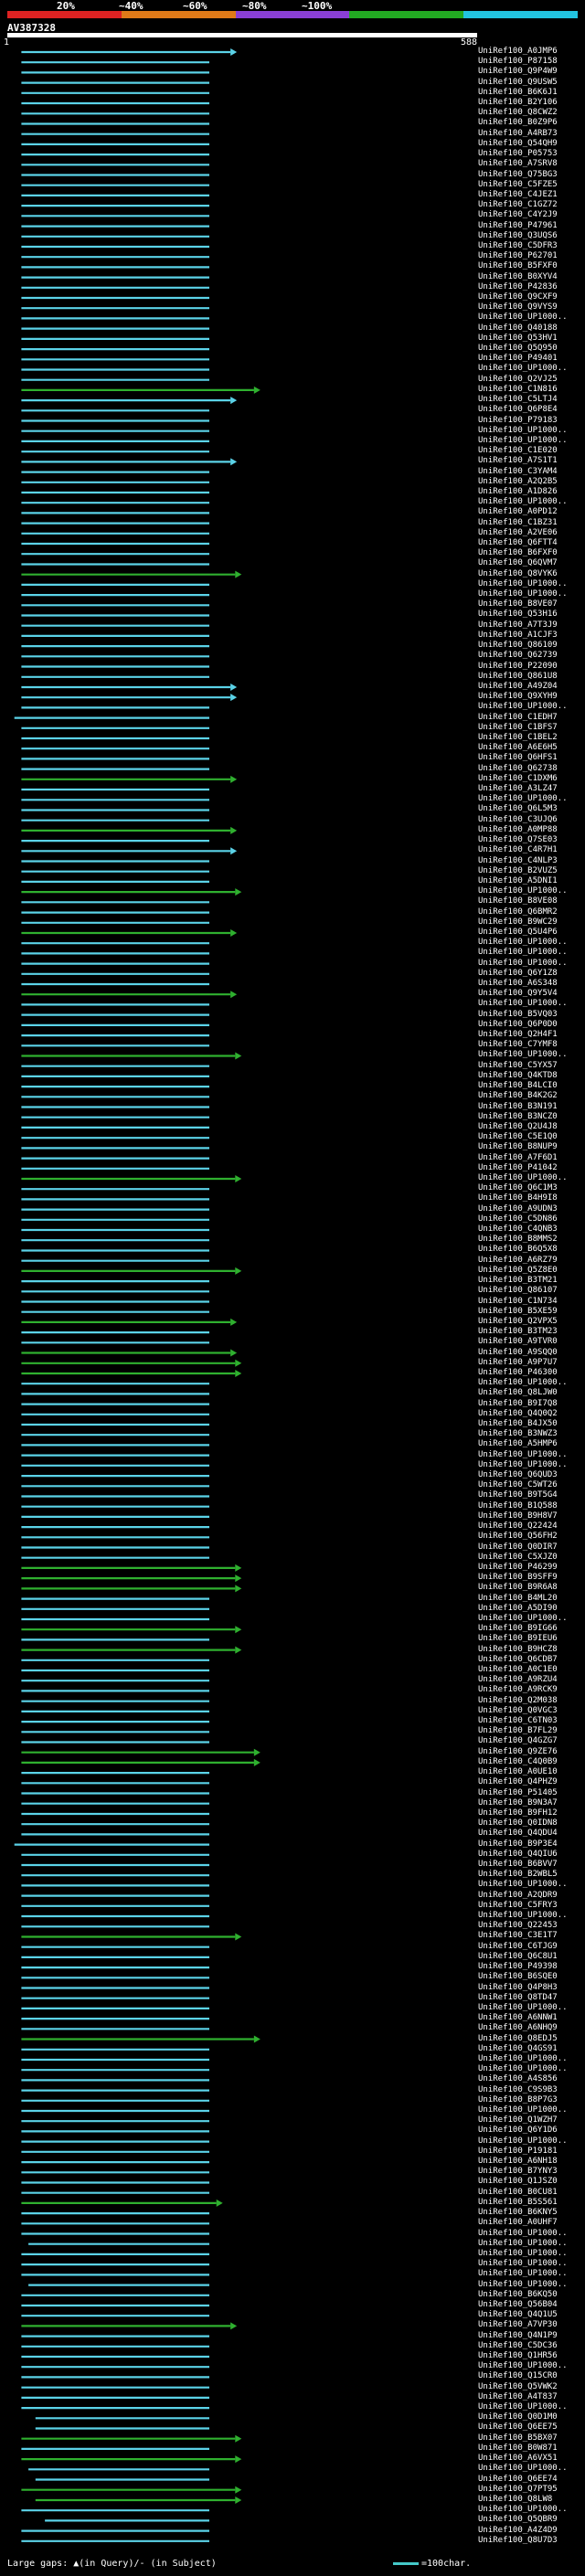  I want to click on hit-label: UniRef100_Q6QUD3, so click(518, 1475).